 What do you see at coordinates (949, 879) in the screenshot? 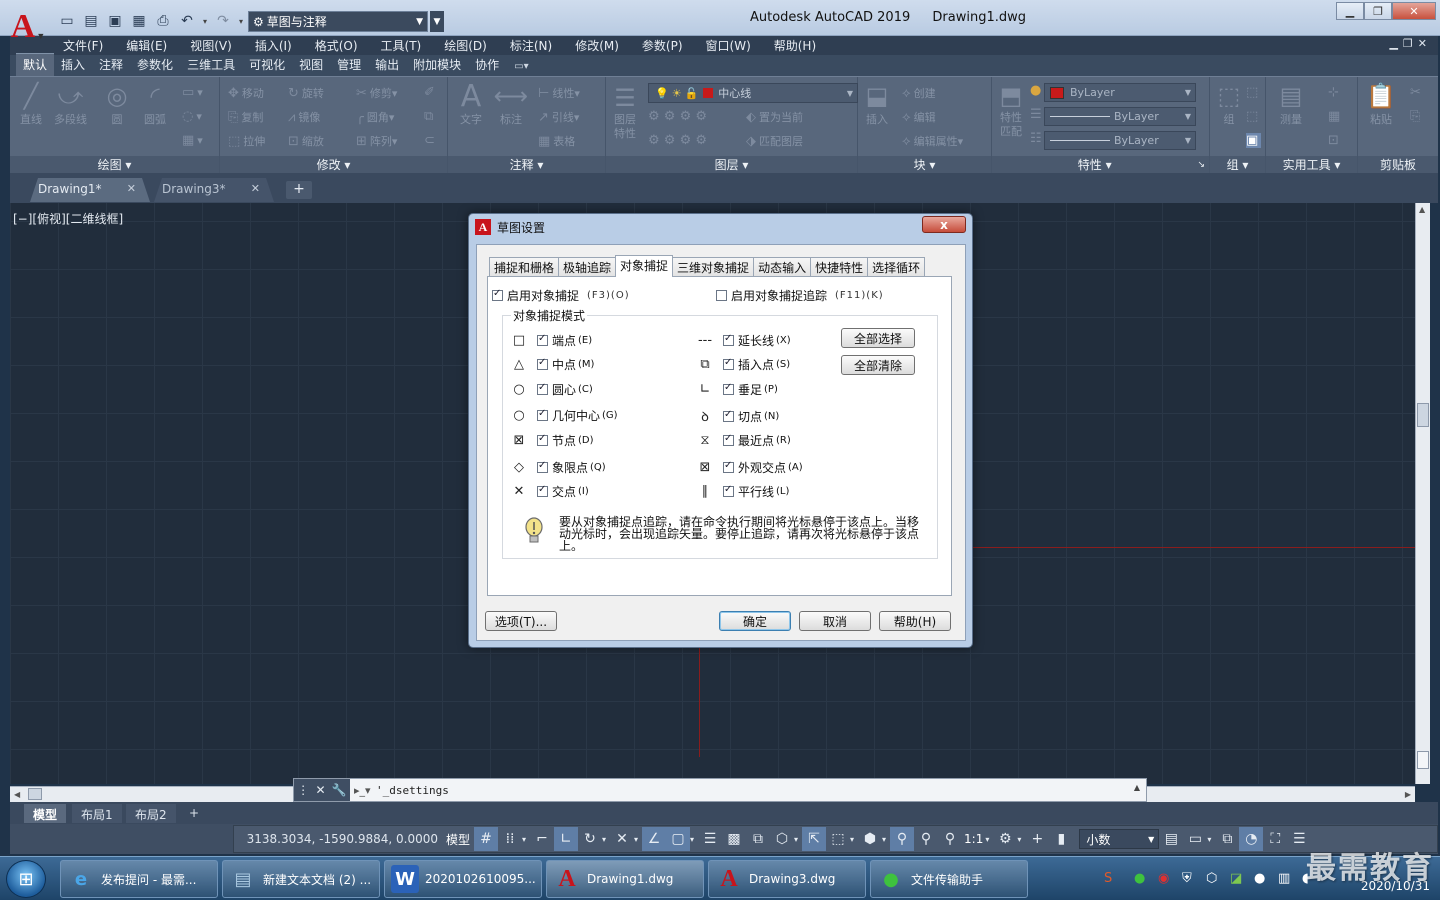
I see `task-wechat: ● 文件传输助手` at bounding box center [949, 879].